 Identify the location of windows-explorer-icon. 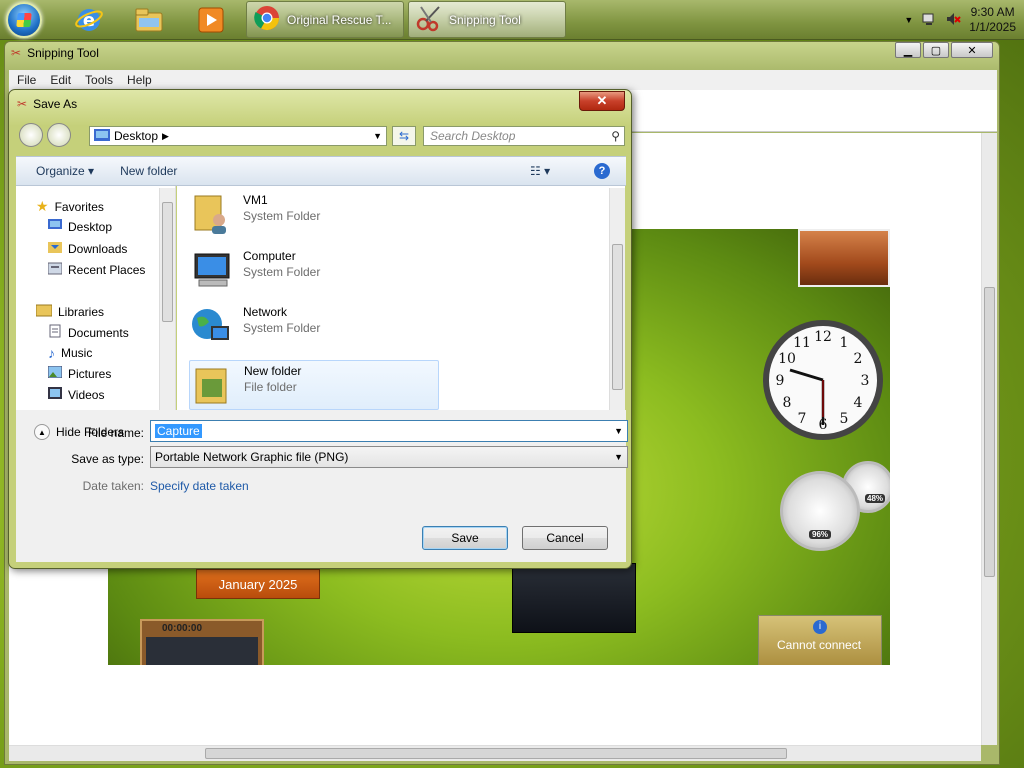
(149, 20).